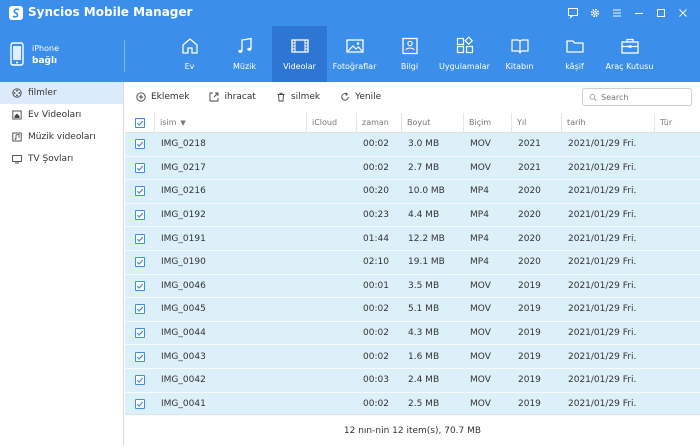 This screenshot has width=700, height=446. What do you see at coordinates (61, 137) in the screenshot?
I see `sidebar-item-music-videos: Müzik videoları` at bounding box center [61, 137].